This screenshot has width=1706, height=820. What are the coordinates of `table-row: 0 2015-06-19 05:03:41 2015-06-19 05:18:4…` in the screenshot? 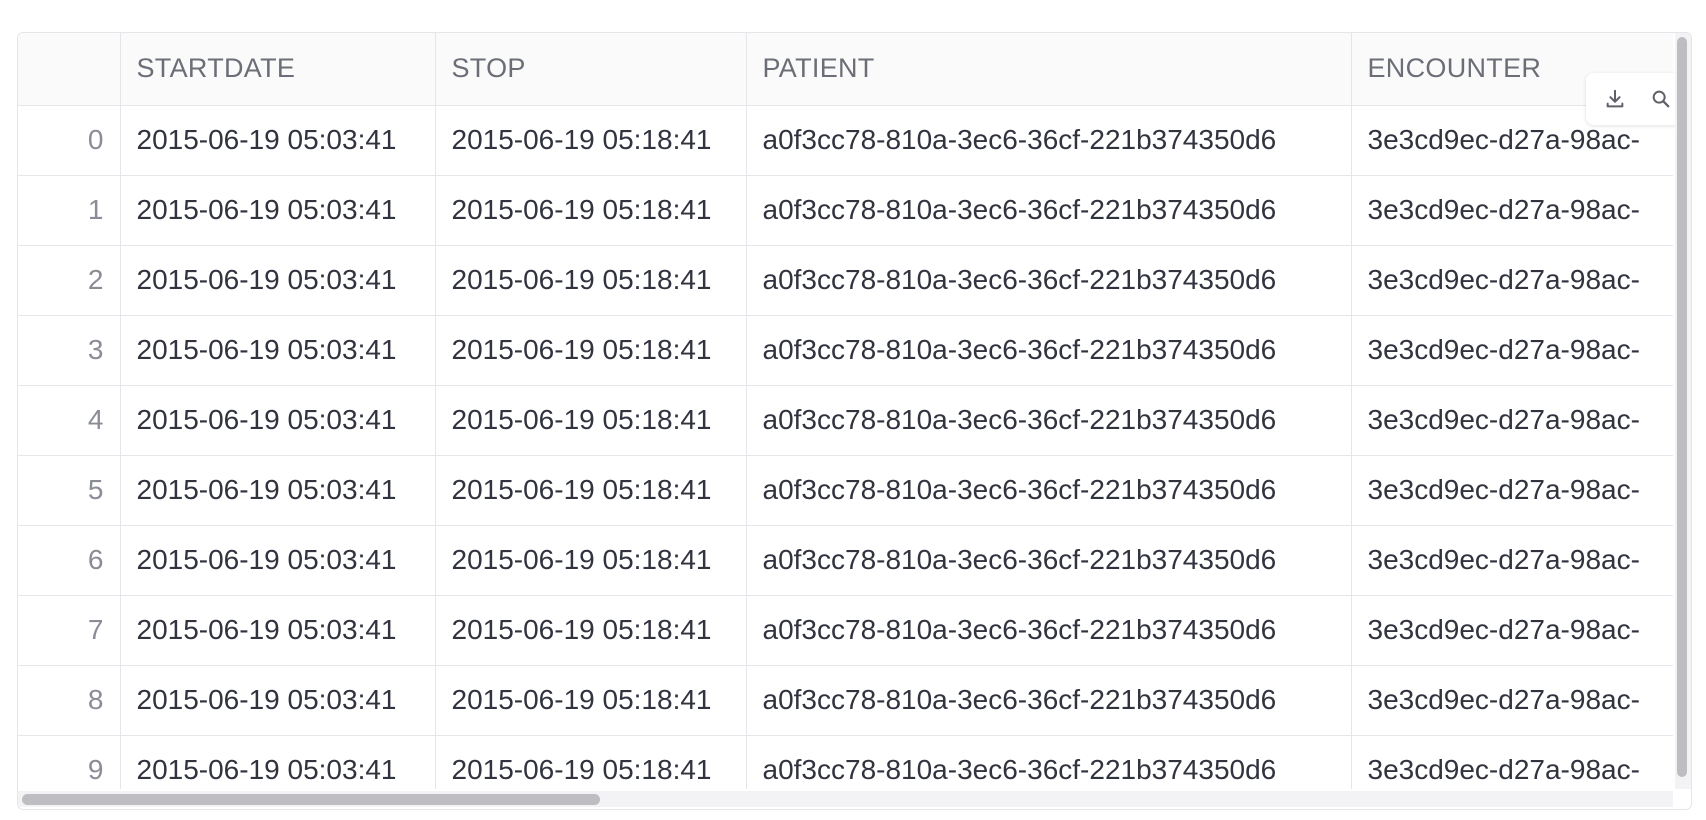 It's located at (845, 140).